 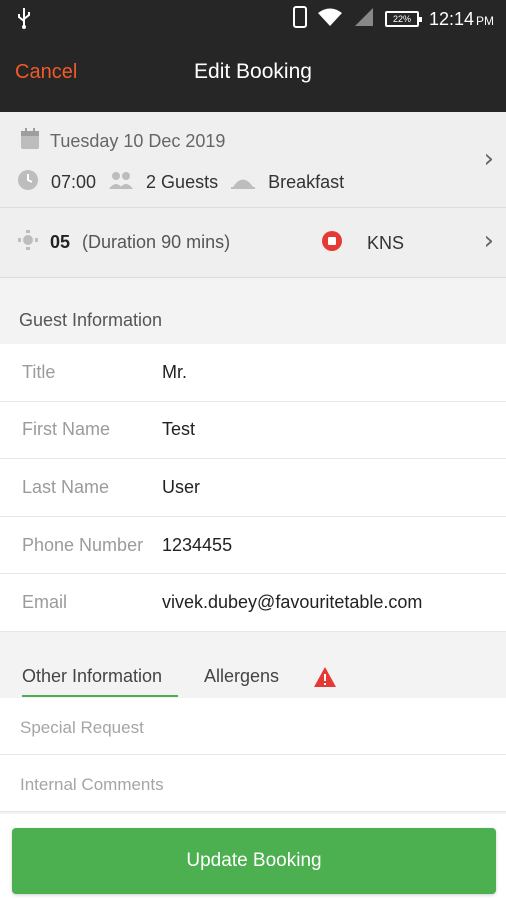 I want to click on warning-icon, so click(x=325, y=679).